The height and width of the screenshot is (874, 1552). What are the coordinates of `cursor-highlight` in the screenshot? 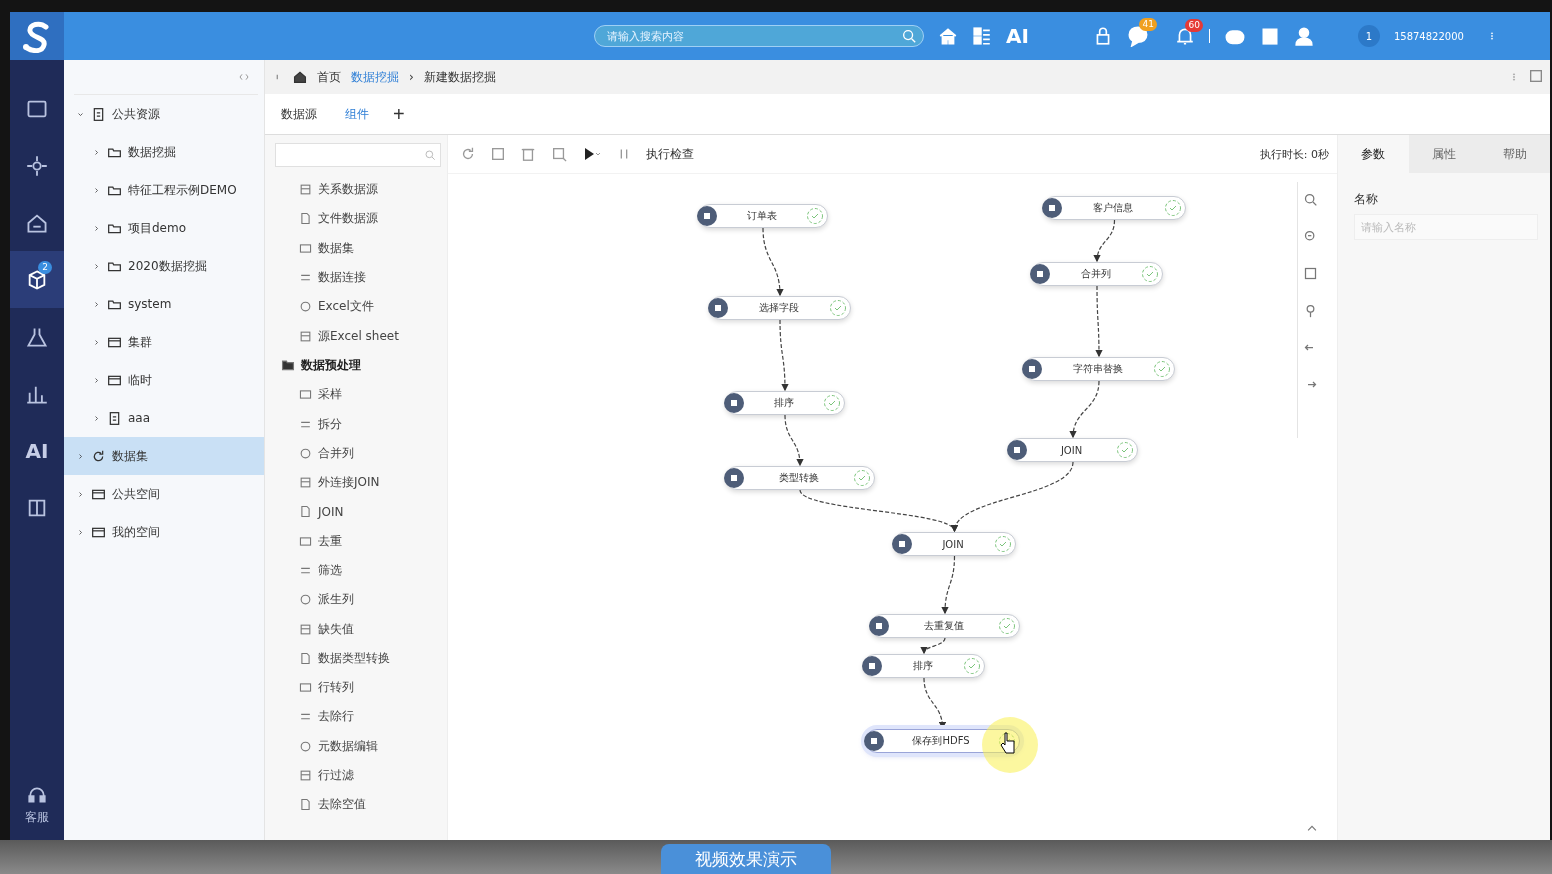 It's located at (1010, 745).